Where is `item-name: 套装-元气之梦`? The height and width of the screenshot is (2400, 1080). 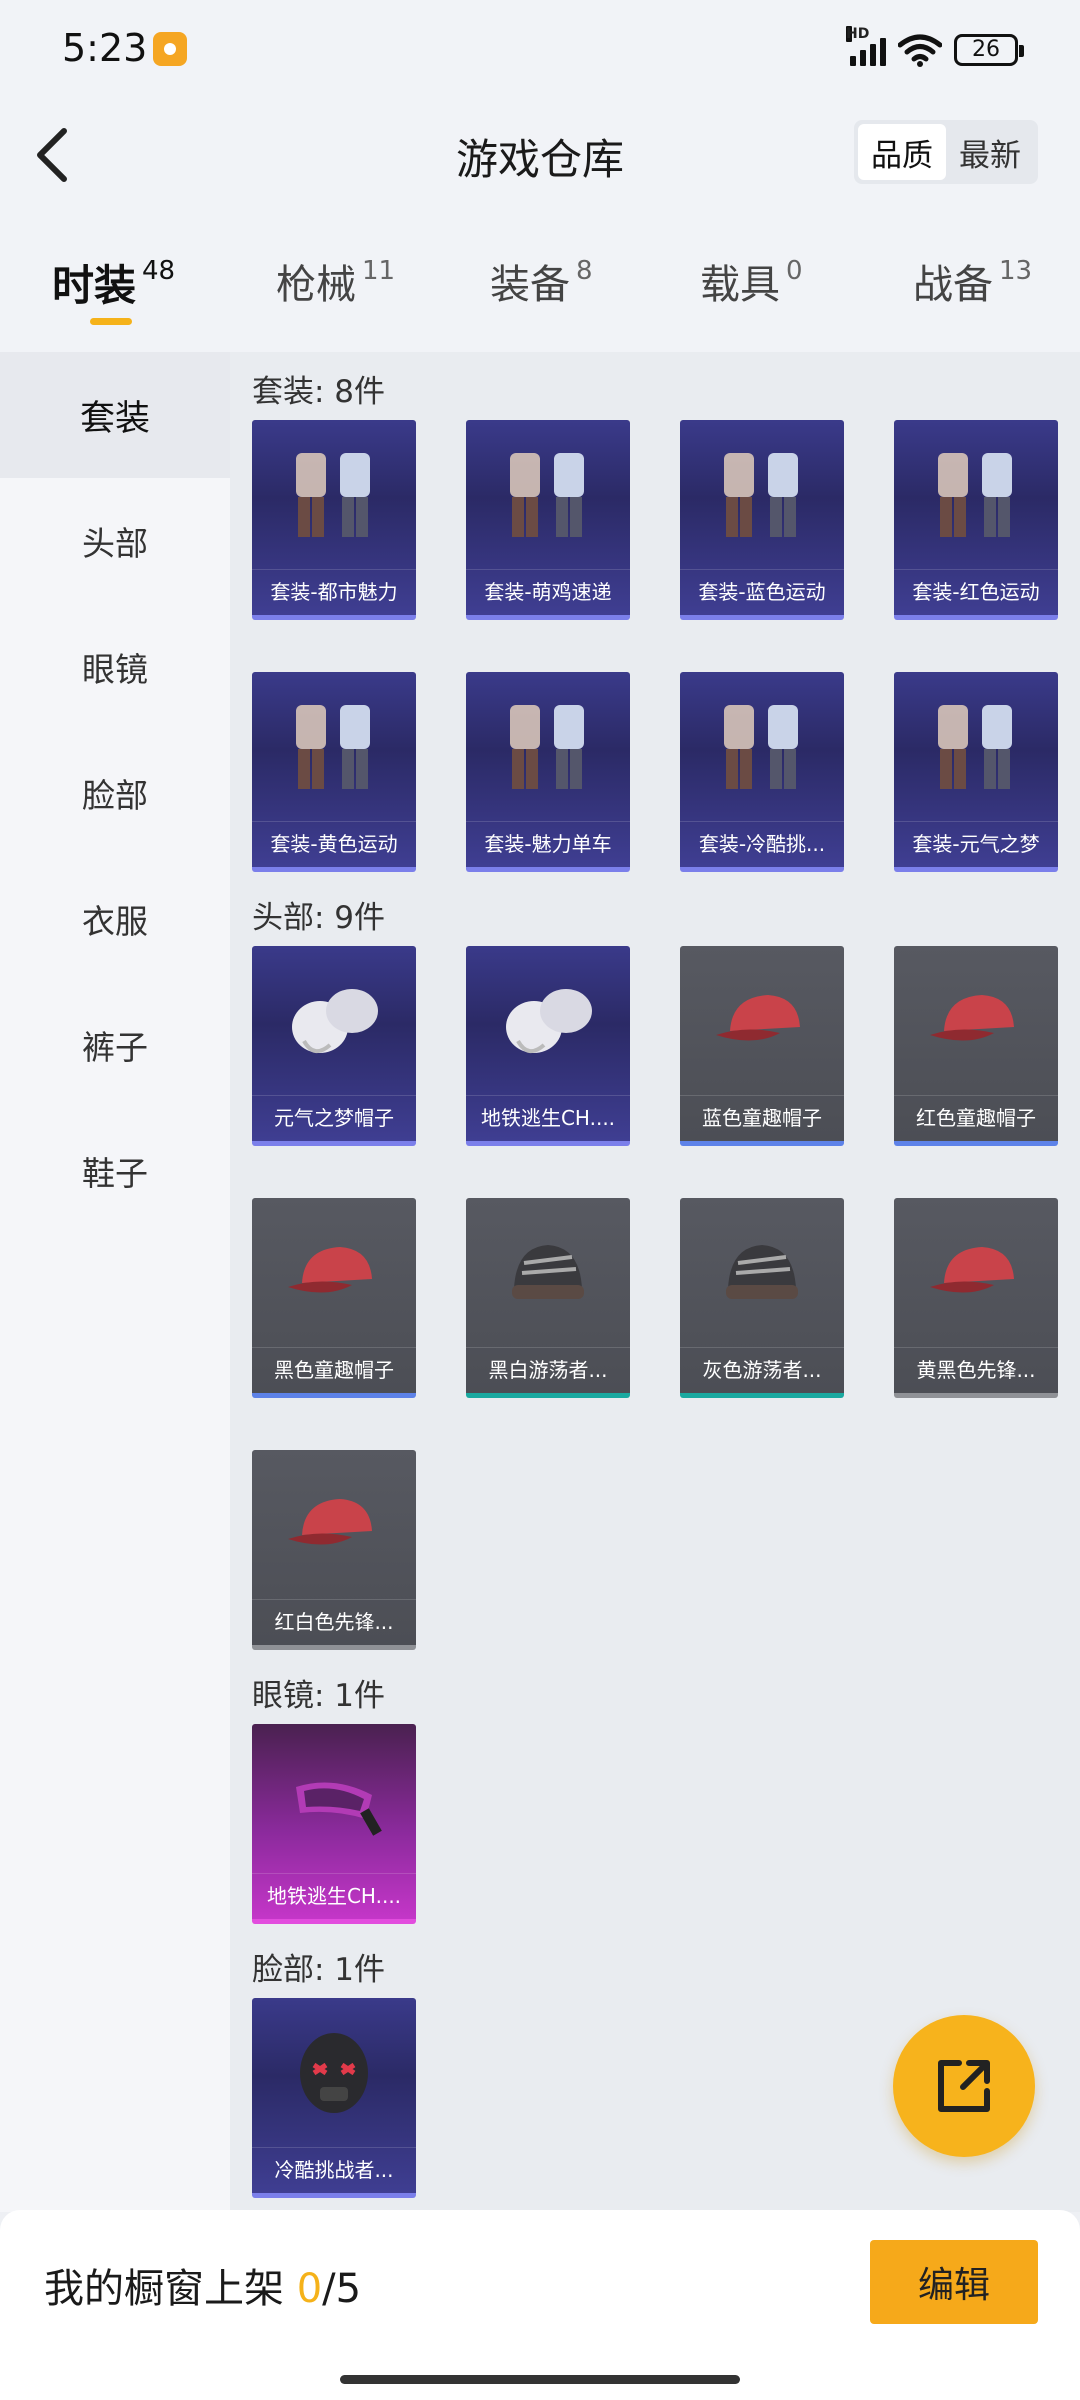 item-name: 套装-元气之梦 is located at coordinates (976, 844).